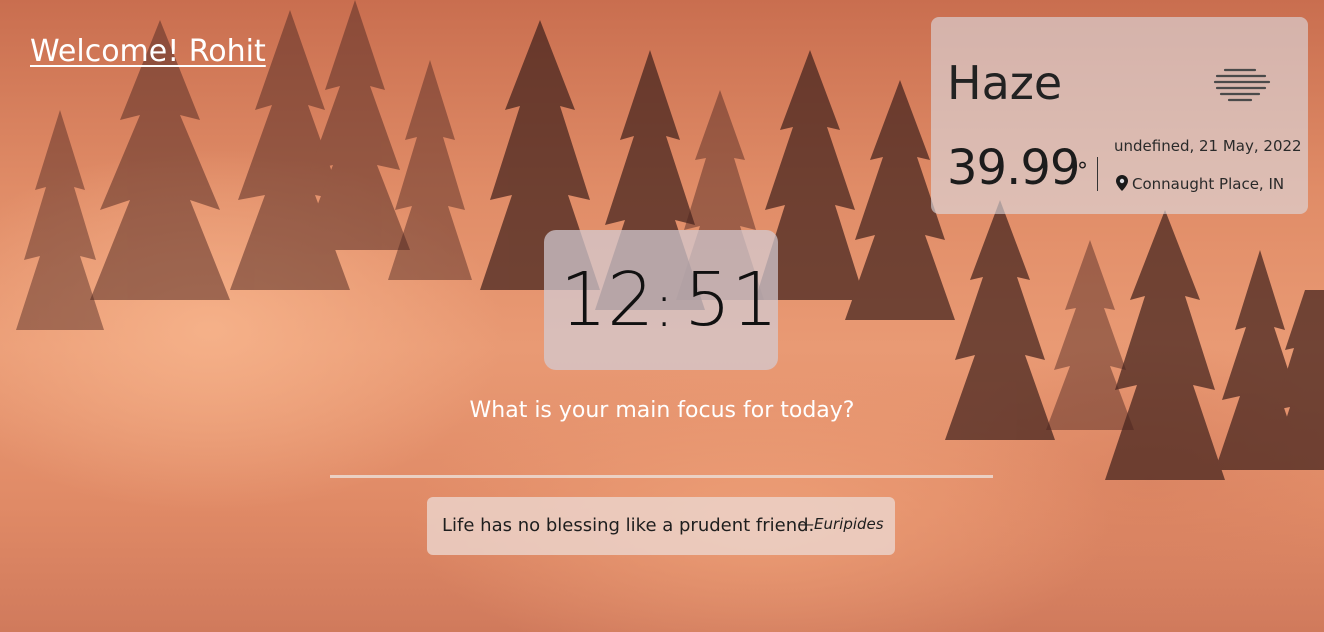  What do you see at coordinates (148, 51) in the screenshot?
I see `welcome-greeting-link: Welcome! Rohit` at bounding box center [148, 51].